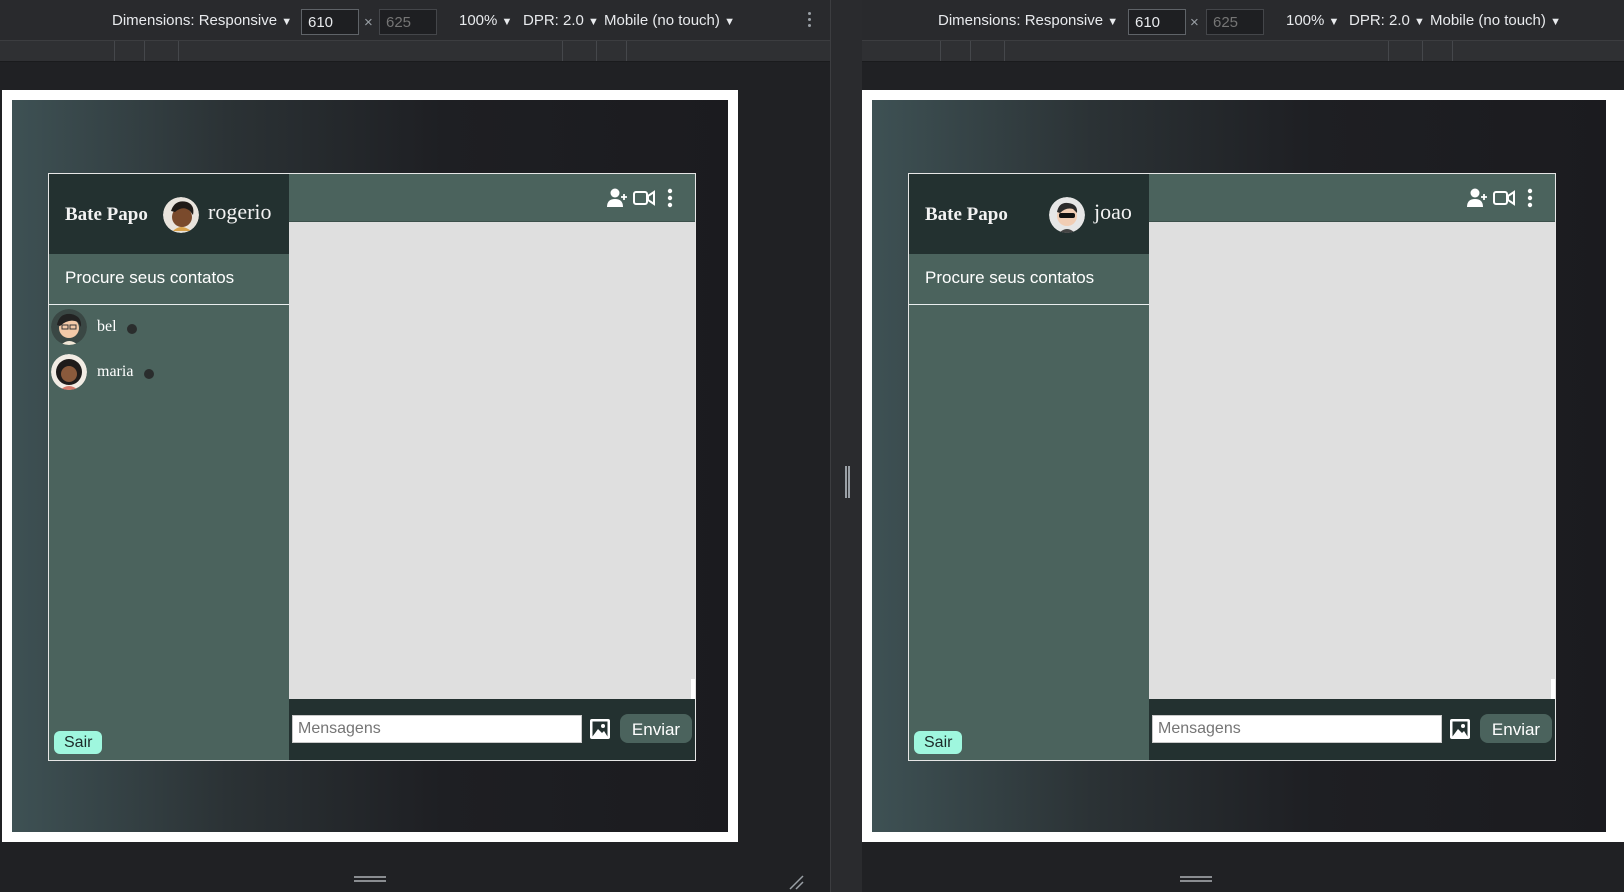  What do you see at coordinates (810, 21) in the screenshot?
I see `more-options-icon` at bounding box center [810, 21].